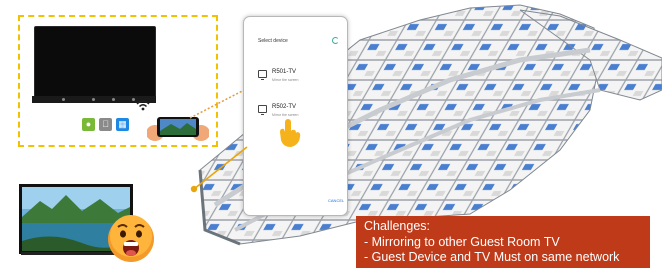 Image resolution: width=662 pixels, height=268 pixels. Describe the element at coordinates (397, 226) in the screenshot. I see `challenges-heading: Challenges:` at that location.